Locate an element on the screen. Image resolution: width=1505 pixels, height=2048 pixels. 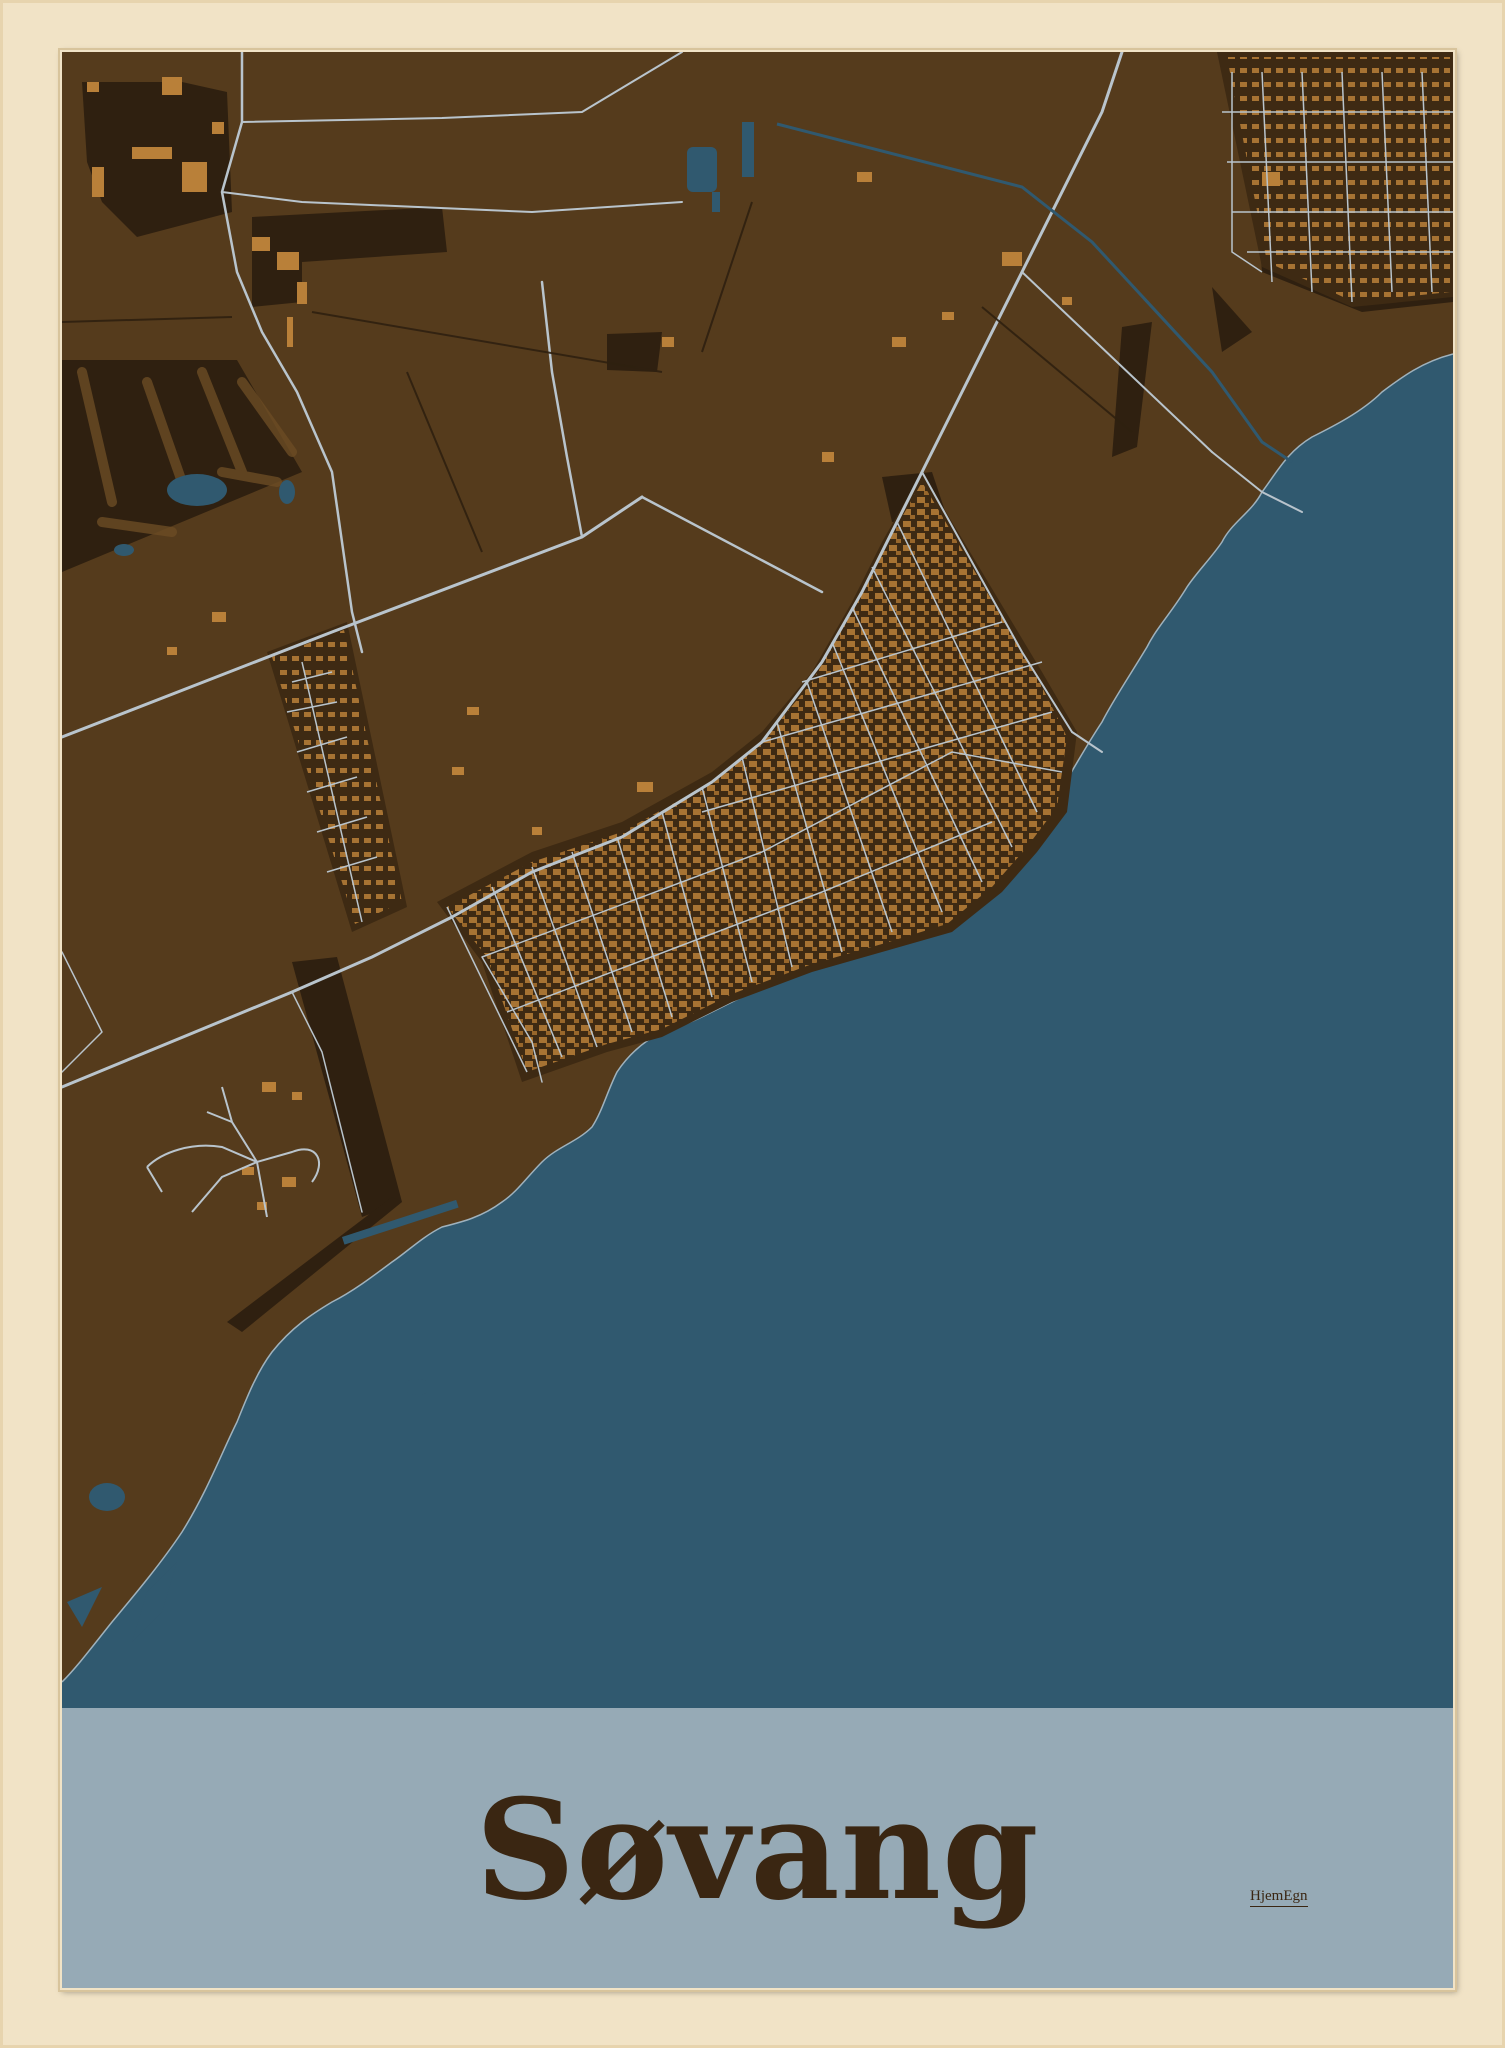
title-panel: Søvang HjemEgn is located at coordinates (757, 1848).